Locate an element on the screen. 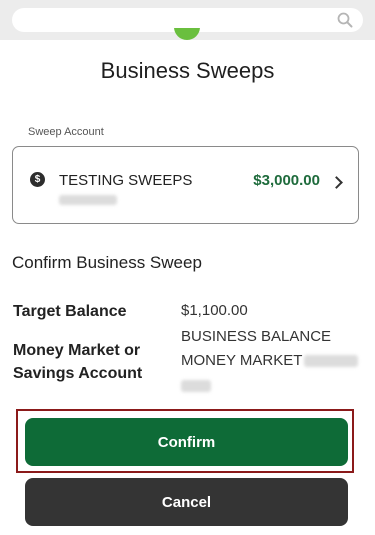 This screenshot has height=535, width=375. search-icon is located at coordinates (345, 20).